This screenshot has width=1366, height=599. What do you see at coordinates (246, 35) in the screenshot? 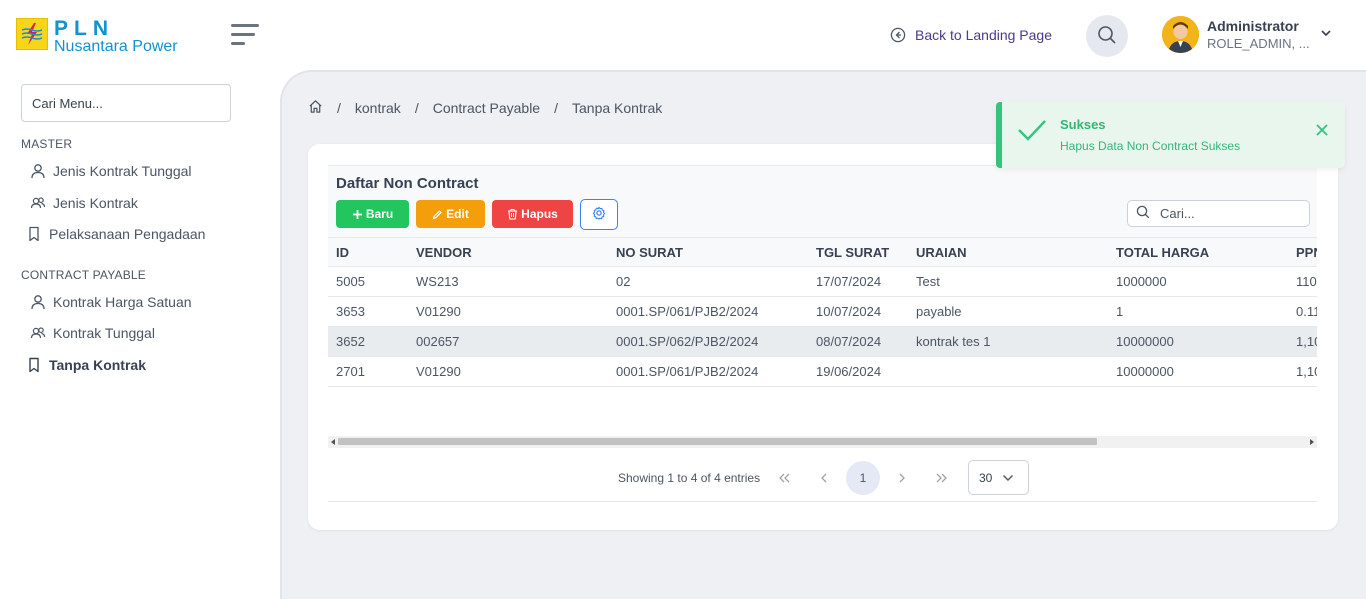
I see `hamburger-menu-icon` at bounding box center [246, 35].